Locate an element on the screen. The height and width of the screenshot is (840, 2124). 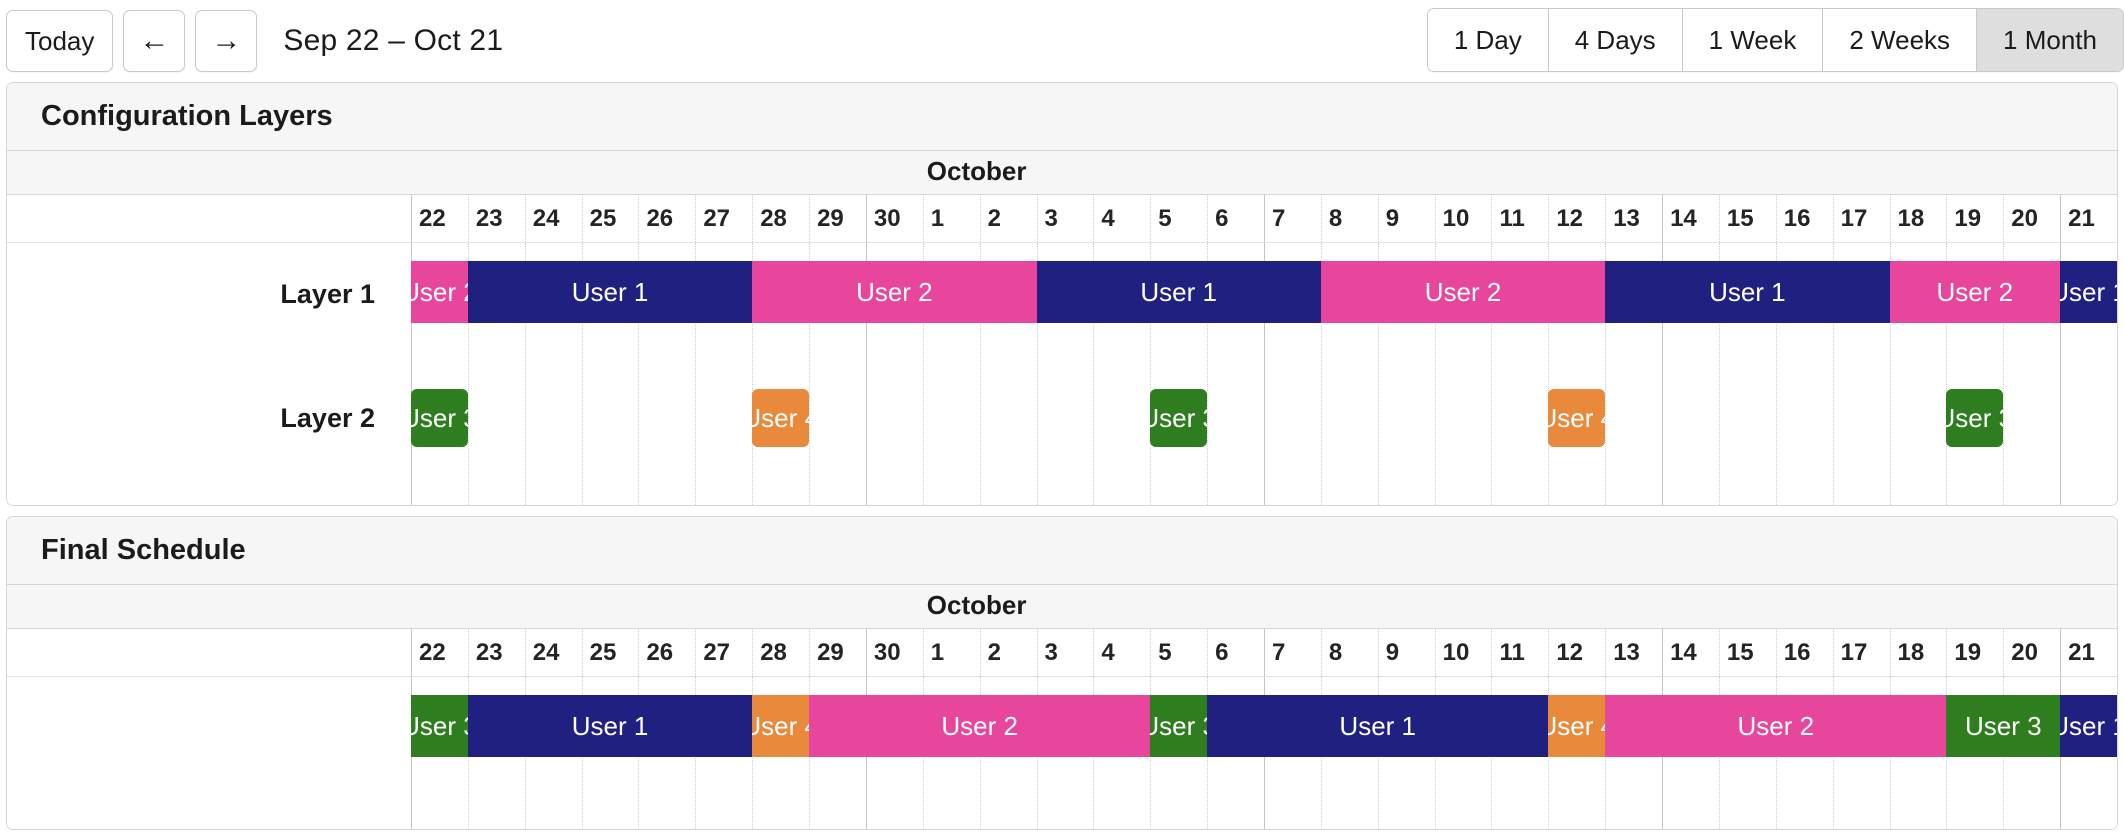
day-header-cell: 13 is located at coordinates (1626, 218).